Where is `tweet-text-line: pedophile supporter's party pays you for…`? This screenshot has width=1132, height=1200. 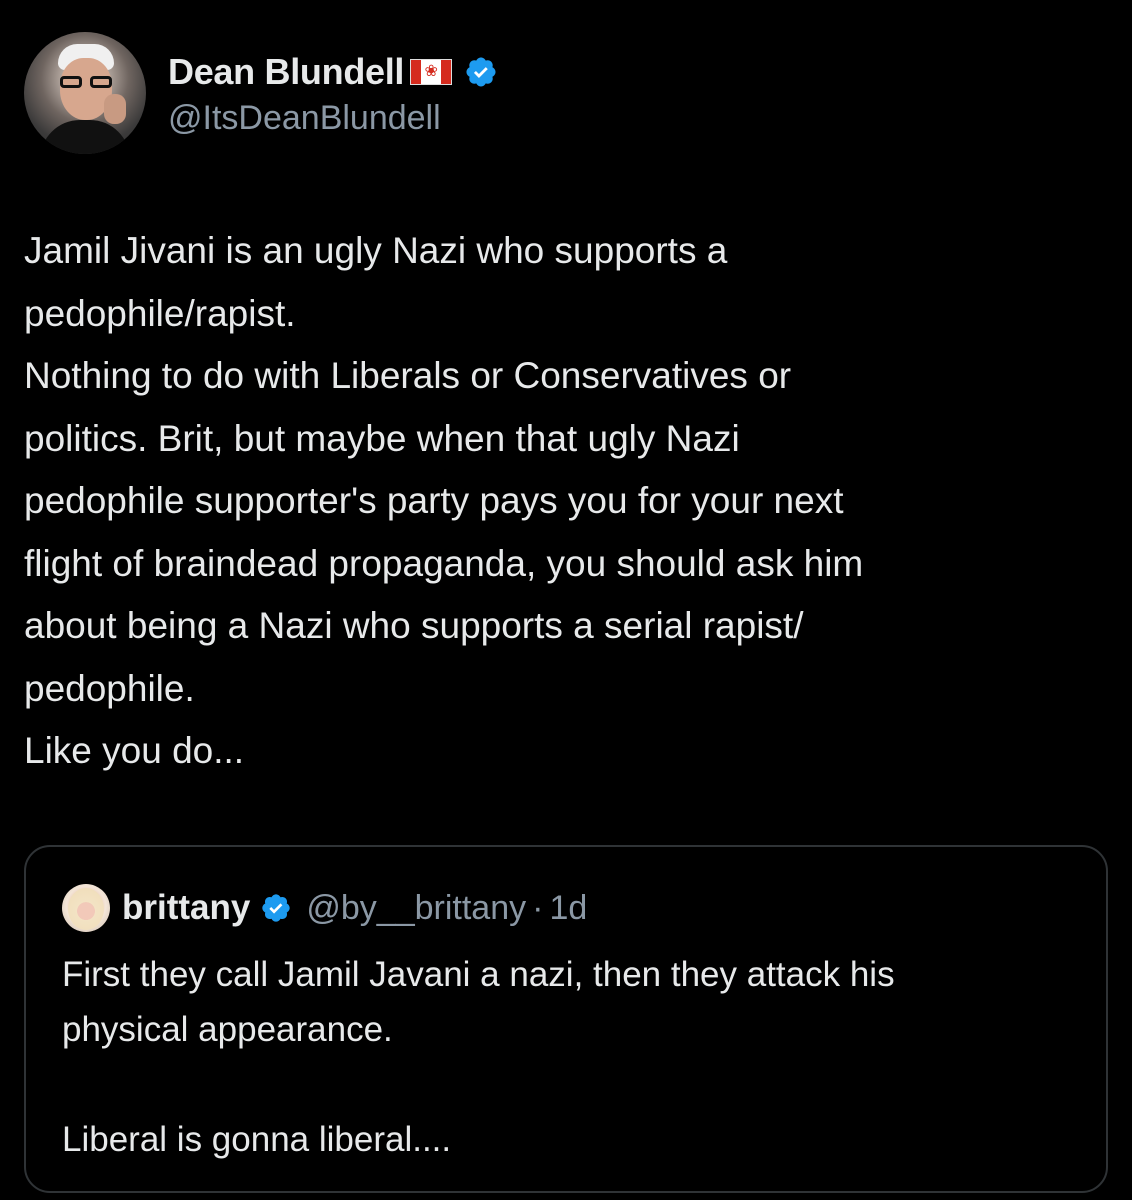
tweet-text-line: pedophile supporter's party pays you for… is located at coordinates (434, 500).